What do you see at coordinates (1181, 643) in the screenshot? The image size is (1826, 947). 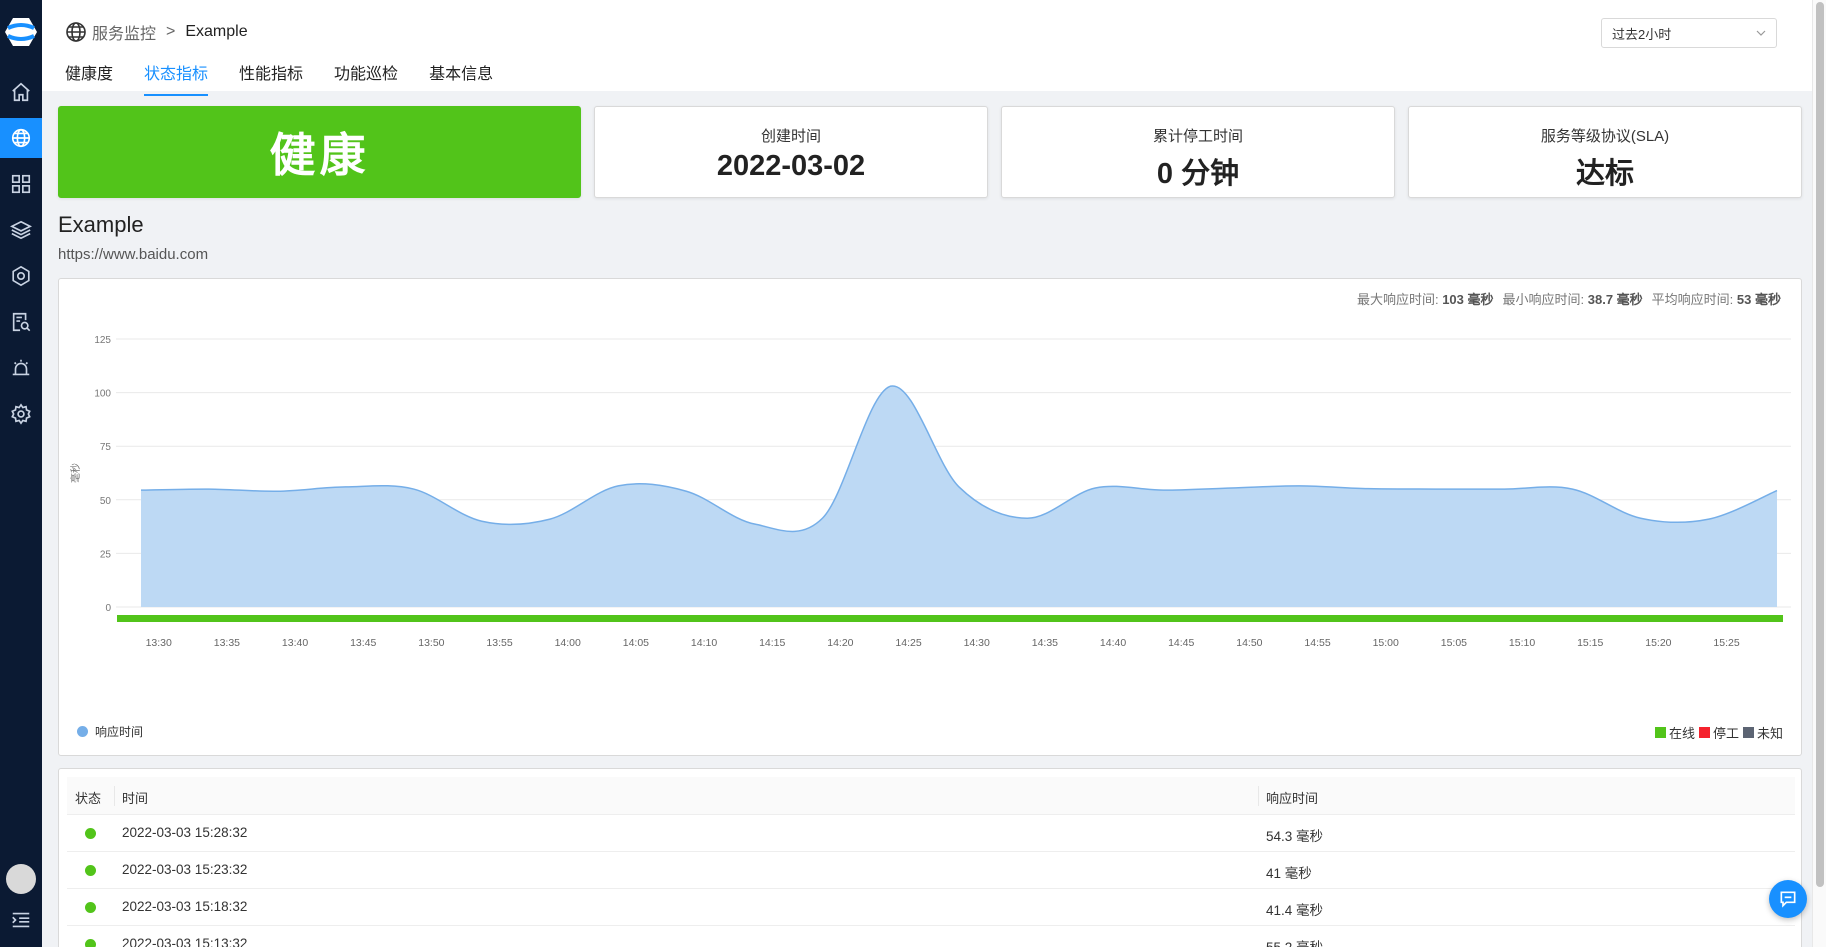 I see `x-tick-label: 14:45` at bounding box center [1181, 643].